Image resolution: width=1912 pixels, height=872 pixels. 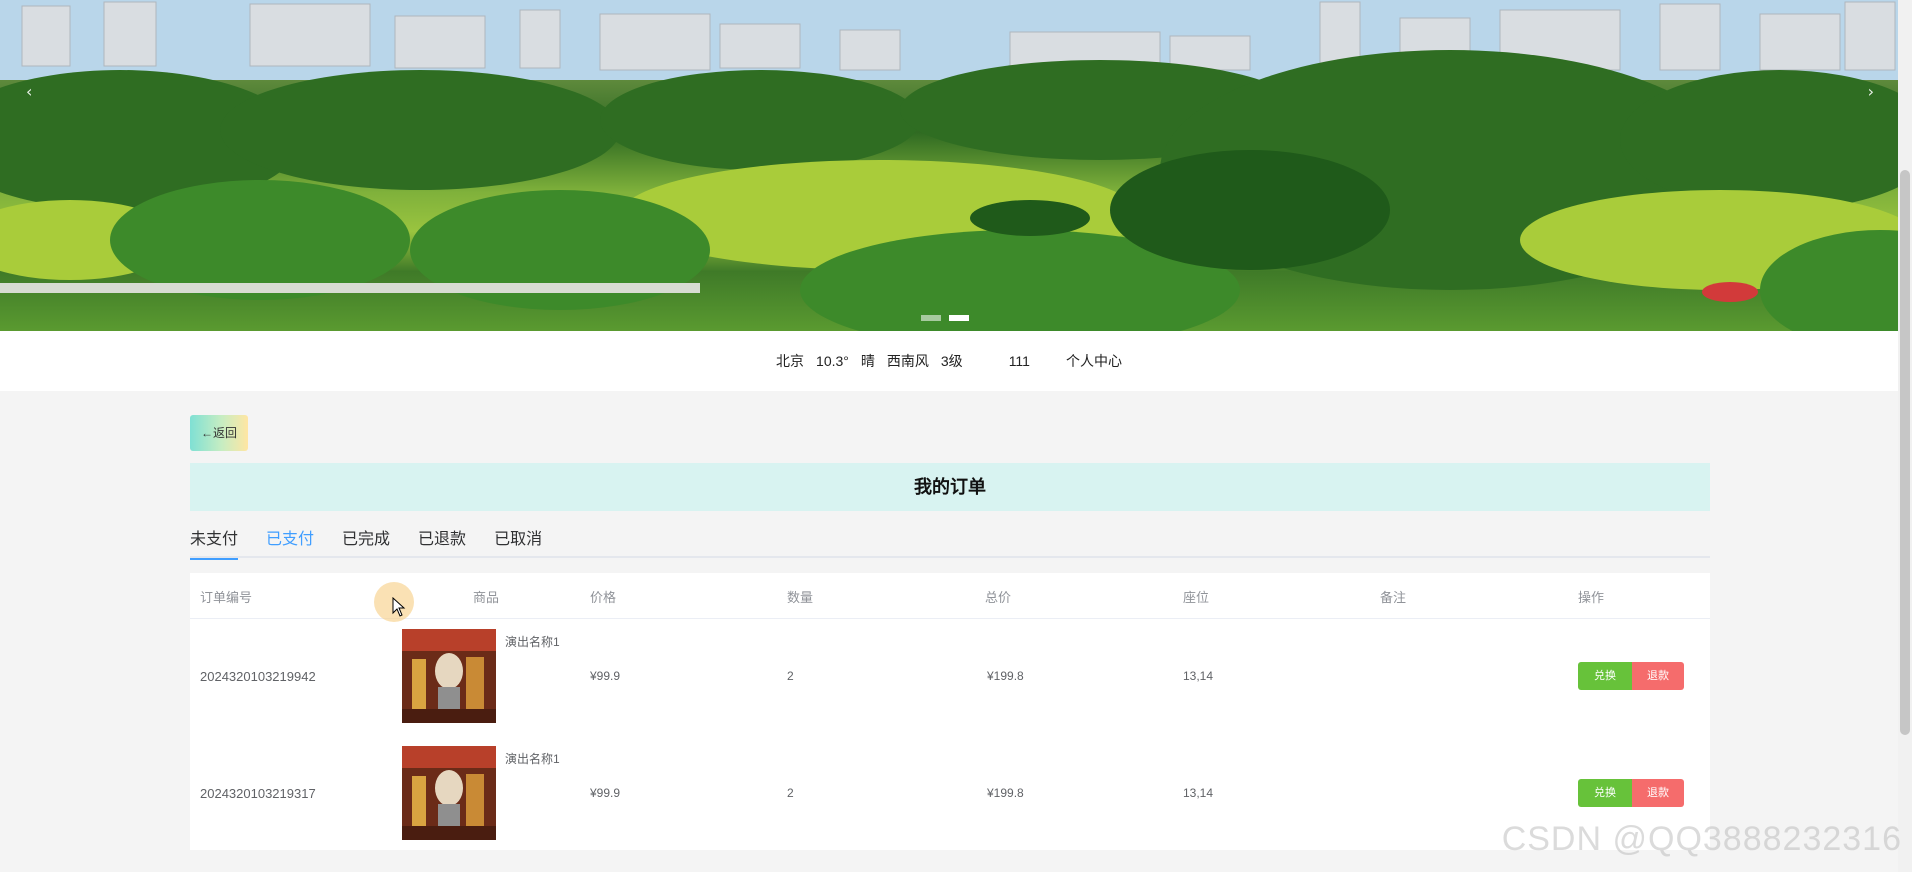 I want to click on column-header-price: 价格, so click(x=603, y=597).